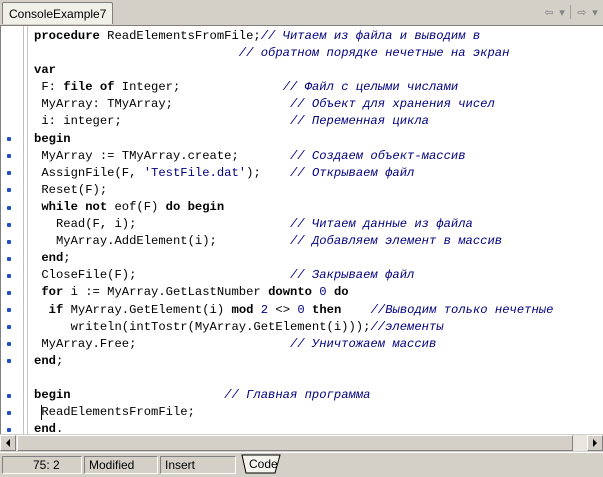  What do you see at coordinates (381, 224) in the screenshot?
I see `code-comment: // Читаем данные из файла` at bounding box center [381, 224].